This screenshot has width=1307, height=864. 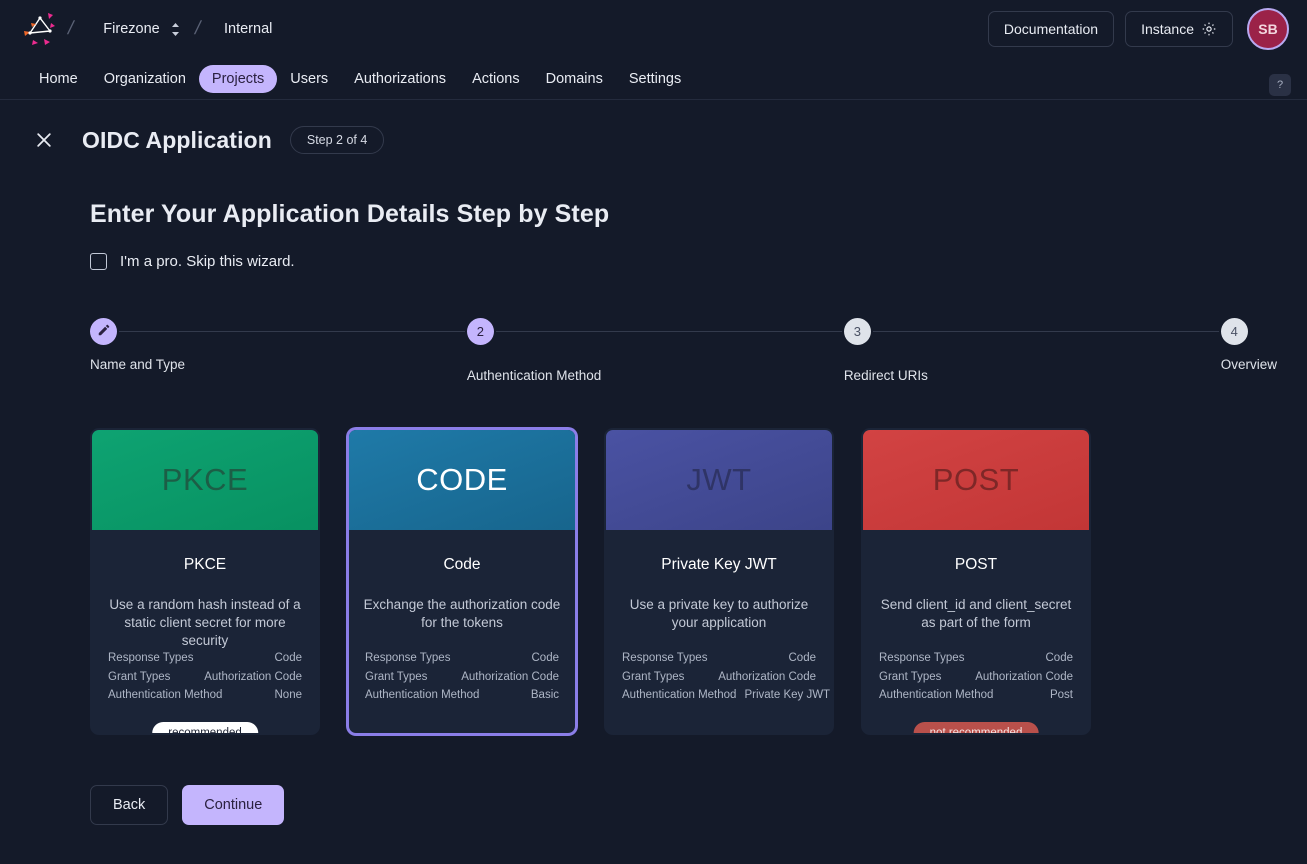 I want to click on stepper-step-3-row: 3, so click(x=1032, y=331).